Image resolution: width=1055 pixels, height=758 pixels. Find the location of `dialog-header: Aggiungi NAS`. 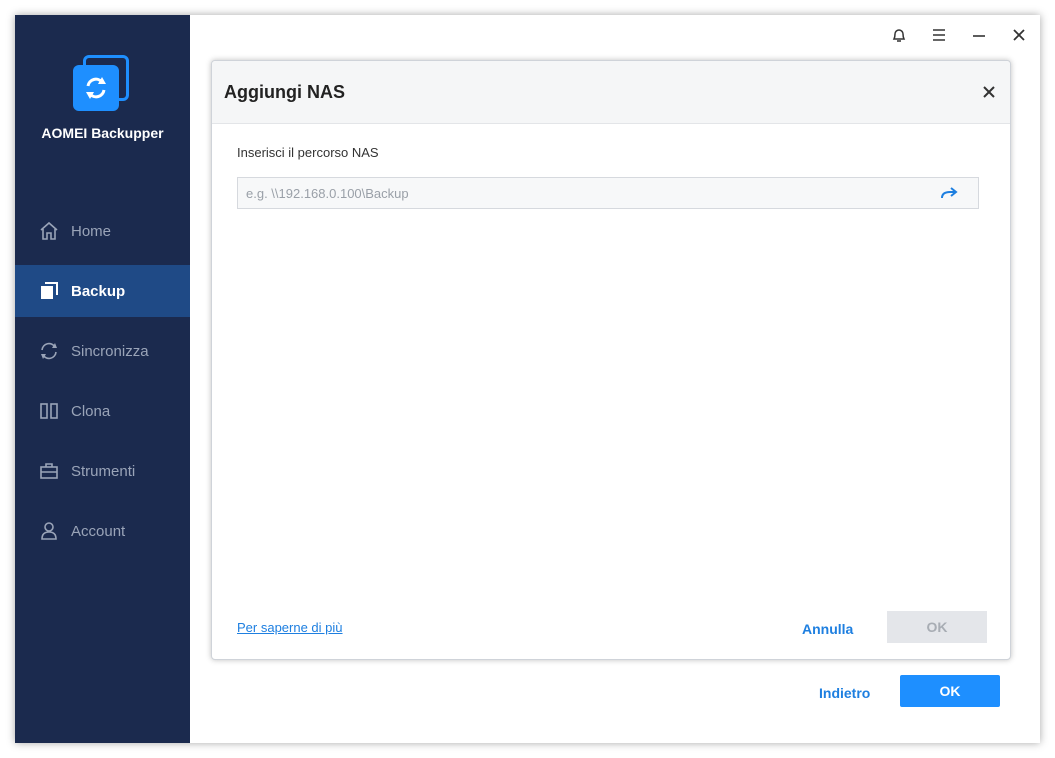

dialog-header: Aggiungi NAS is located at coordinates (611, 92).